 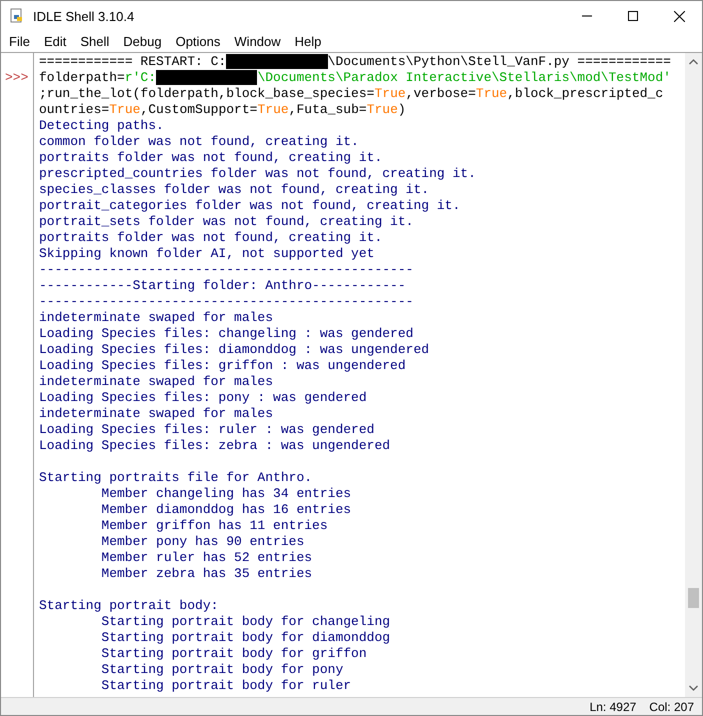 What do you see at coordinates (257, 174) in the screenshot?
I see `output-line: prescripted_countries folder was not found, creating it.` at bounding box center [257, 174].